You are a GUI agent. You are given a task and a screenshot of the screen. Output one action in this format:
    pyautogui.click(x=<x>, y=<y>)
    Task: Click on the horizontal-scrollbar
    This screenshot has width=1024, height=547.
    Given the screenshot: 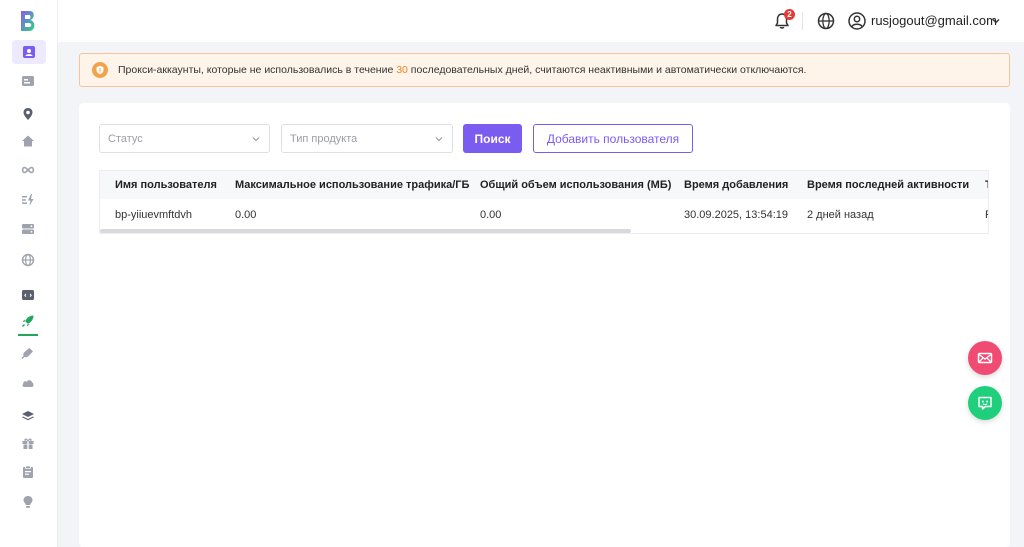 What is the action you would take?
    pyautogui.click(x=544, y=231)
    